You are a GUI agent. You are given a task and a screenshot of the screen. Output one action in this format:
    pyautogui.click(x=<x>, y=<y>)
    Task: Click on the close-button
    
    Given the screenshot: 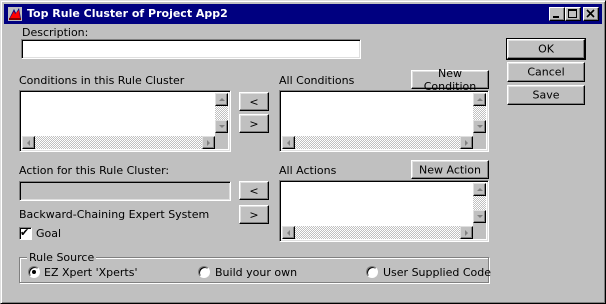 What is the action you would take?
    pyautogui.click(x=591, y=14)
    